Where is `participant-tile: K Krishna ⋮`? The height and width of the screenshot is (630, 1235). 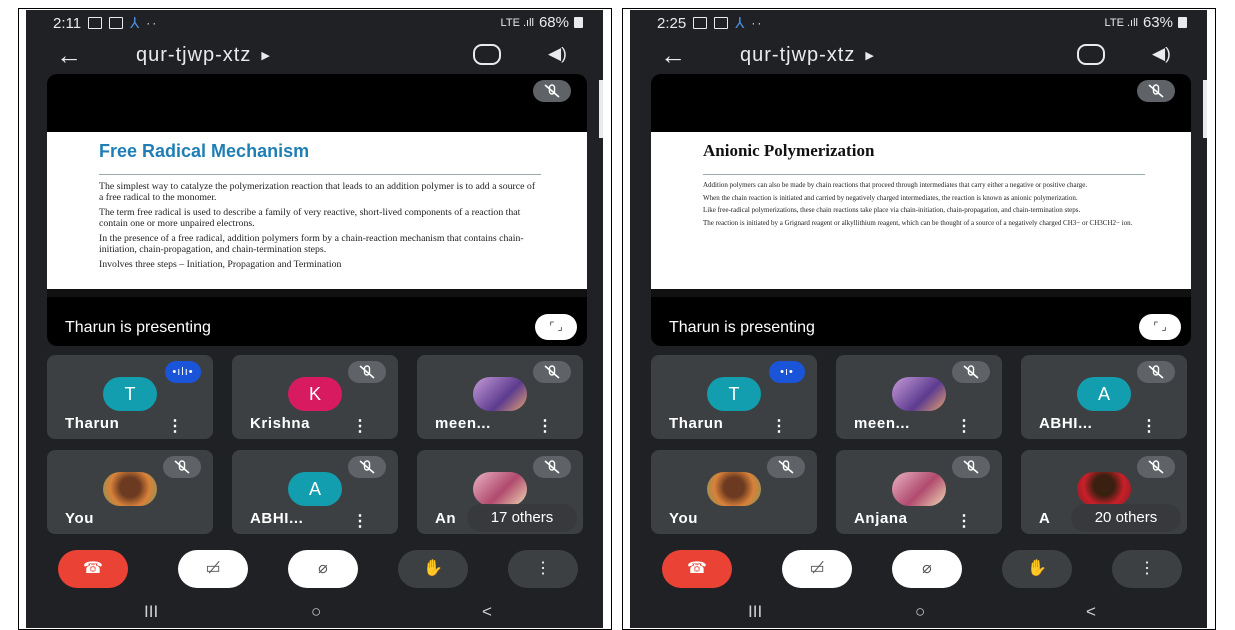
participant-tile: K Krishna ⋮ is located at coordinates (315, 397).